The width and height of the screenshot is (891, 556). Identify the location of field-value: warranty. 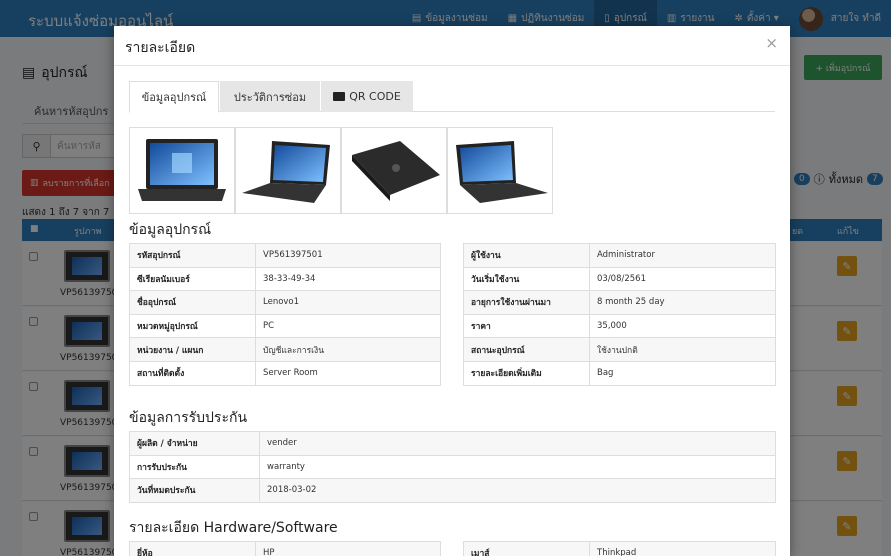
(517, 467).